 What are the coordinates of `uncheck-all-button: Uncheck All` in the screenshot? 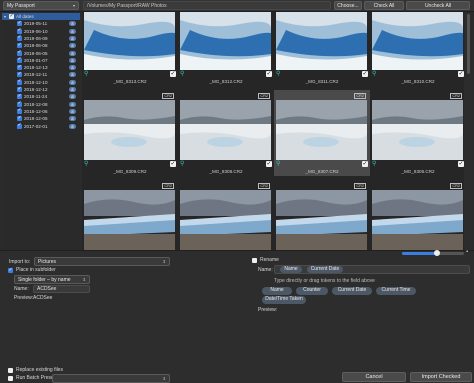 It's located at (438, 5).